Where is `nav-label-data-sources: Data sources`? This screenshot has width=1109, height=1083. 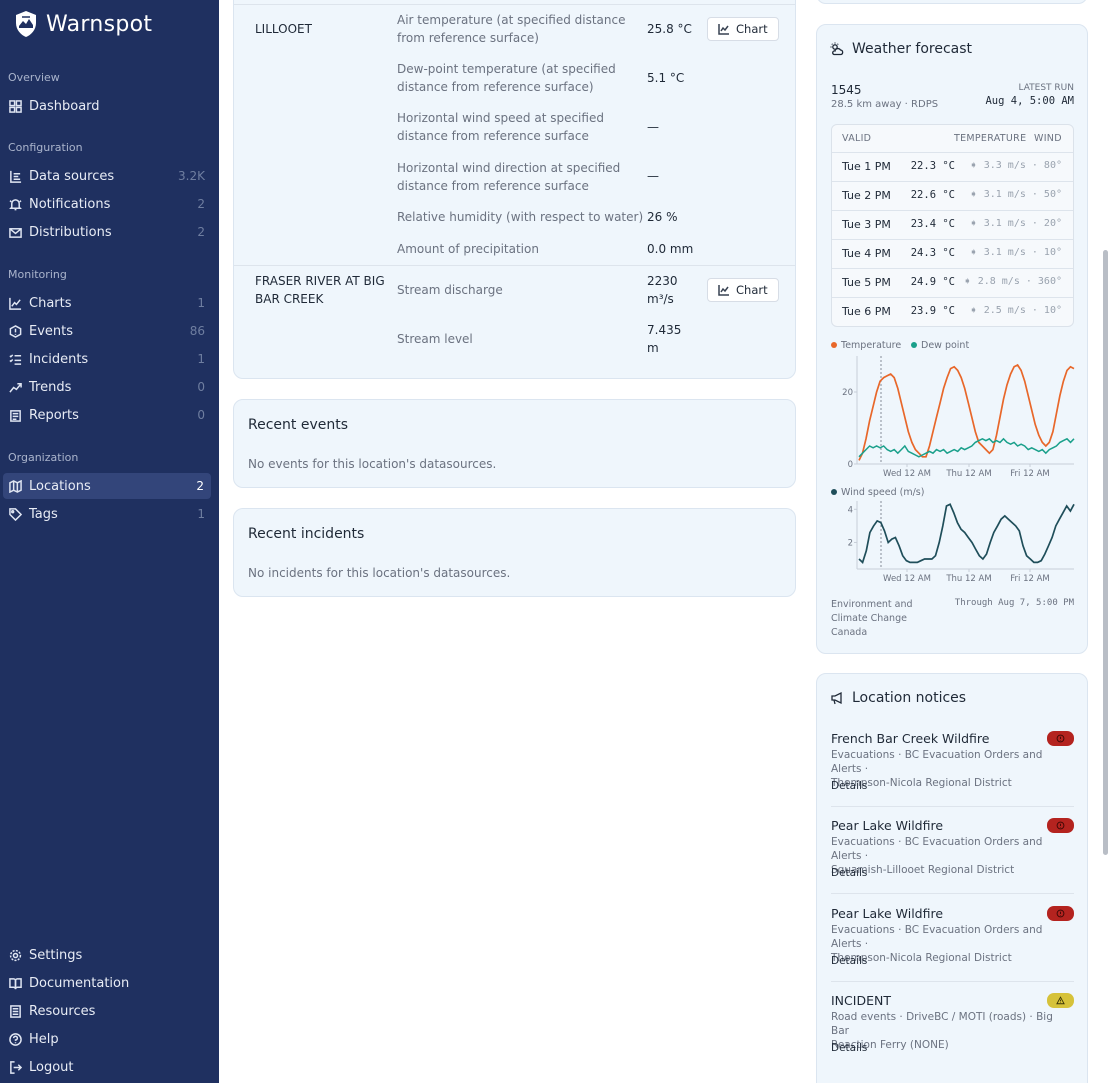 nav-label-data-sources: Data sources is located at coordinates (72, 176).